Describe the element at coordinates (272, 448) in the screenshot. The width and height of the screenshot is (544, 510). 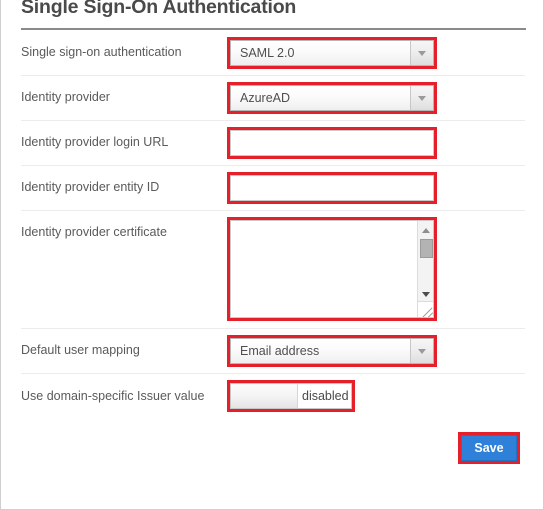
I see `form-actions: Save` at that location.